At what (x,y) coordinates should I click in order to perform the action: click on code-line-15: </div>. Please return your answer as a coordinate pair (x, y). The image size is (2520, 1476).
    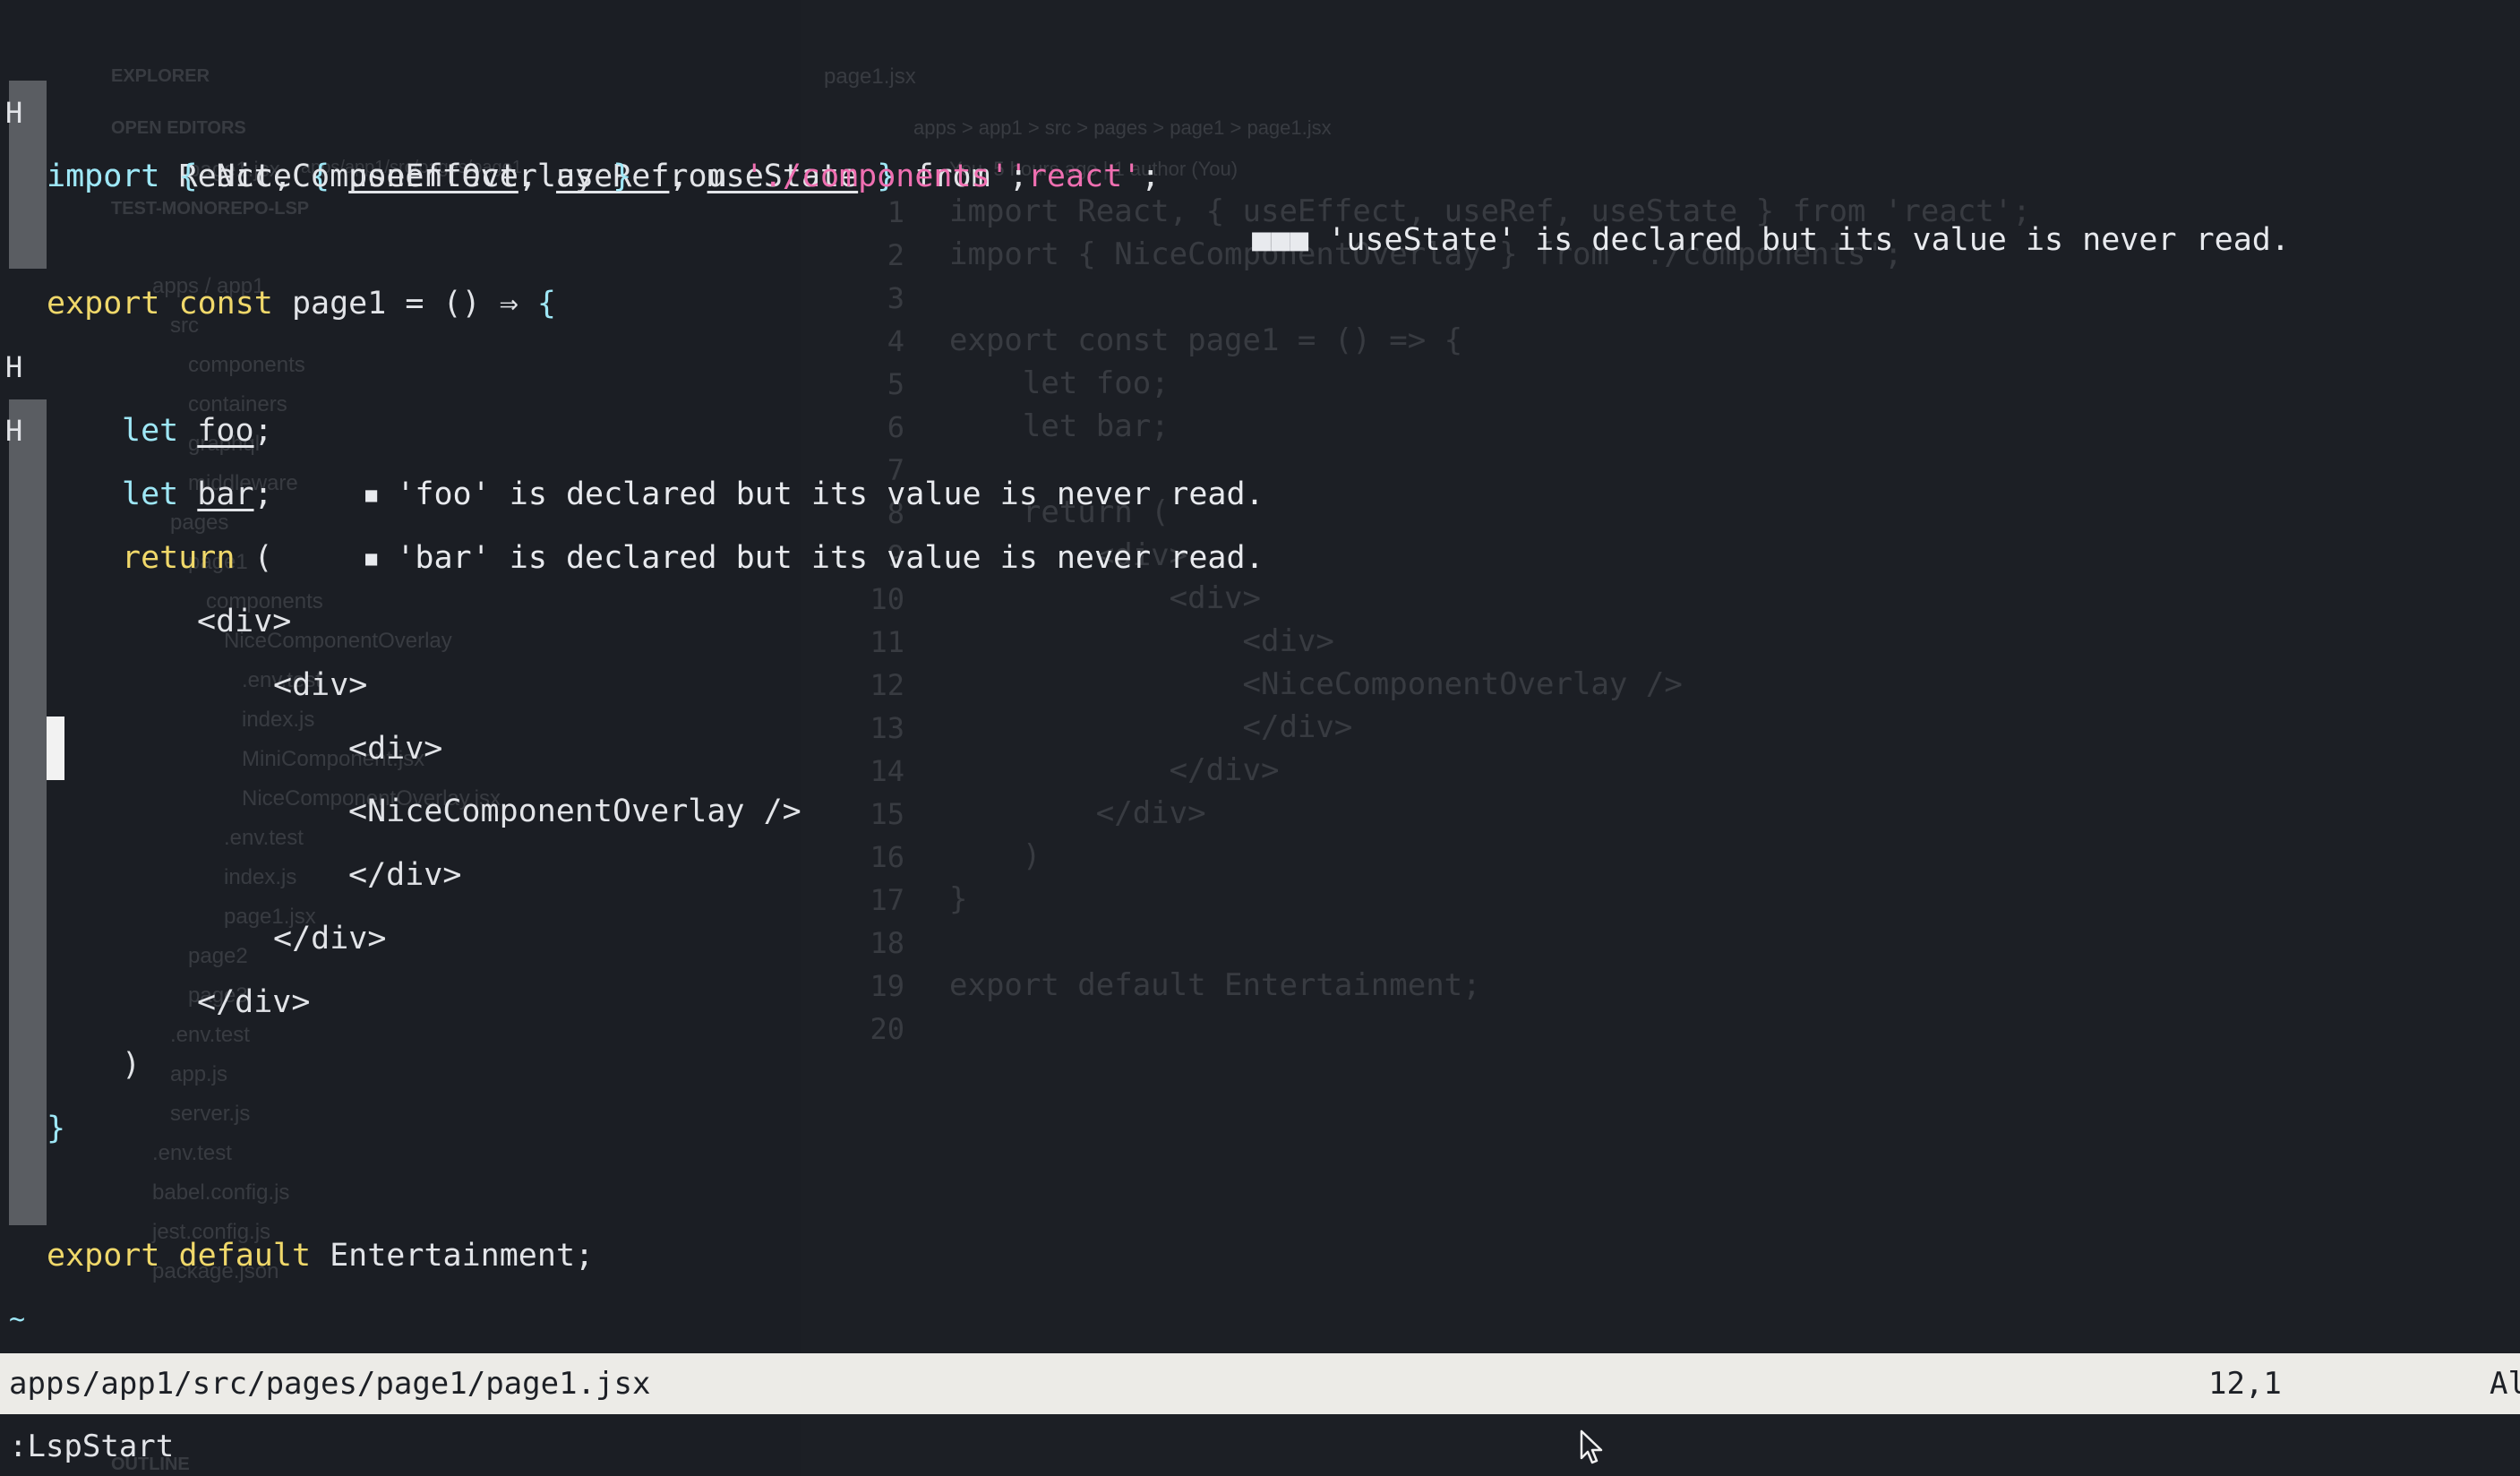
    Looking at the image, I should click on (1260, 964).